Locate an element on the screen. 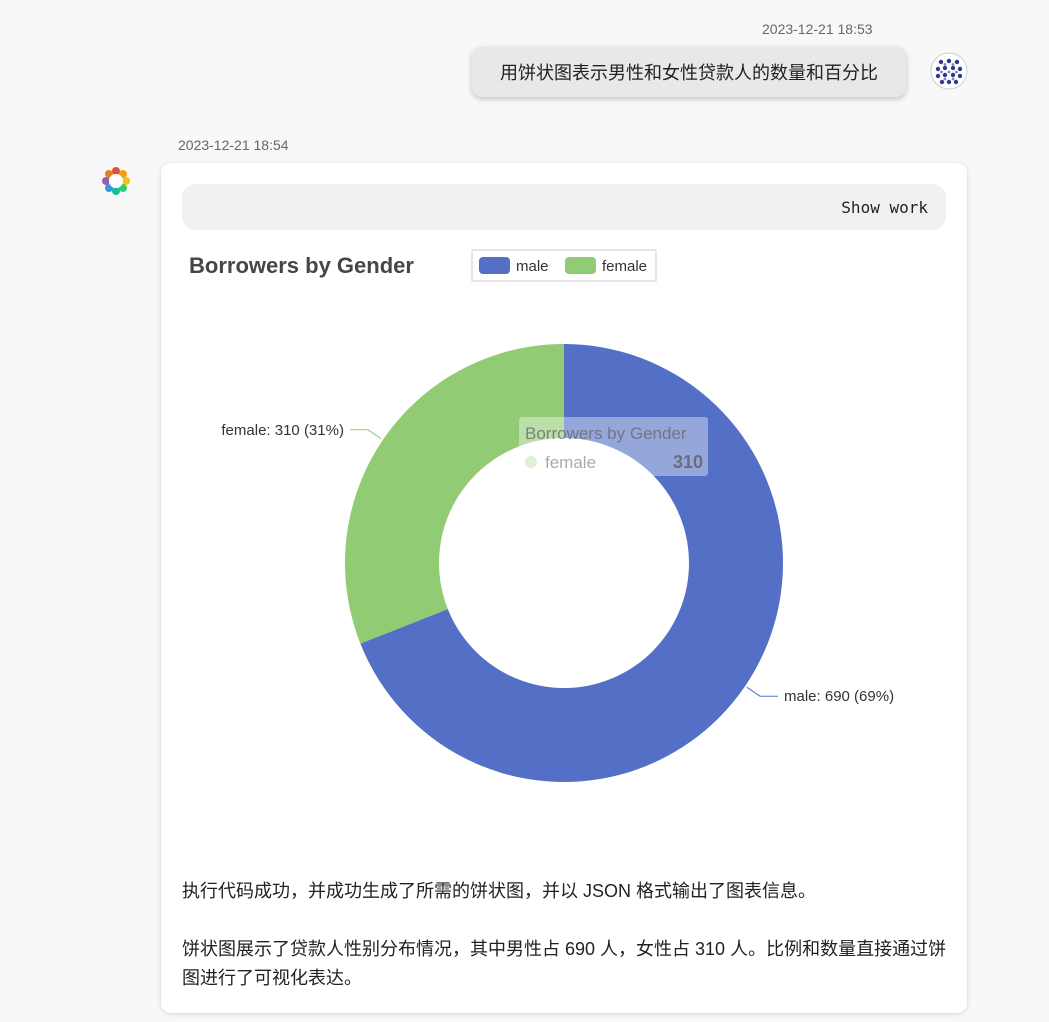  assistant-logo-icon is located at coordinates (116, 181).